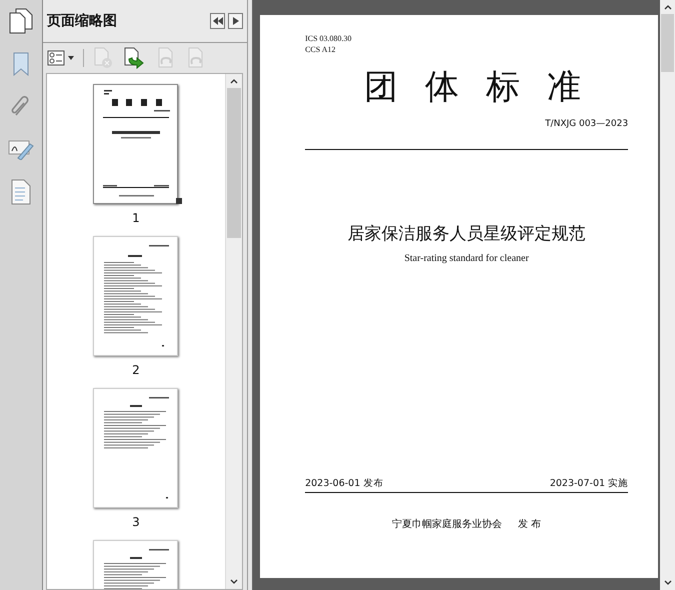 This screenshot has height=590, width=675. I want to click on options-icon, so click(60, 58).